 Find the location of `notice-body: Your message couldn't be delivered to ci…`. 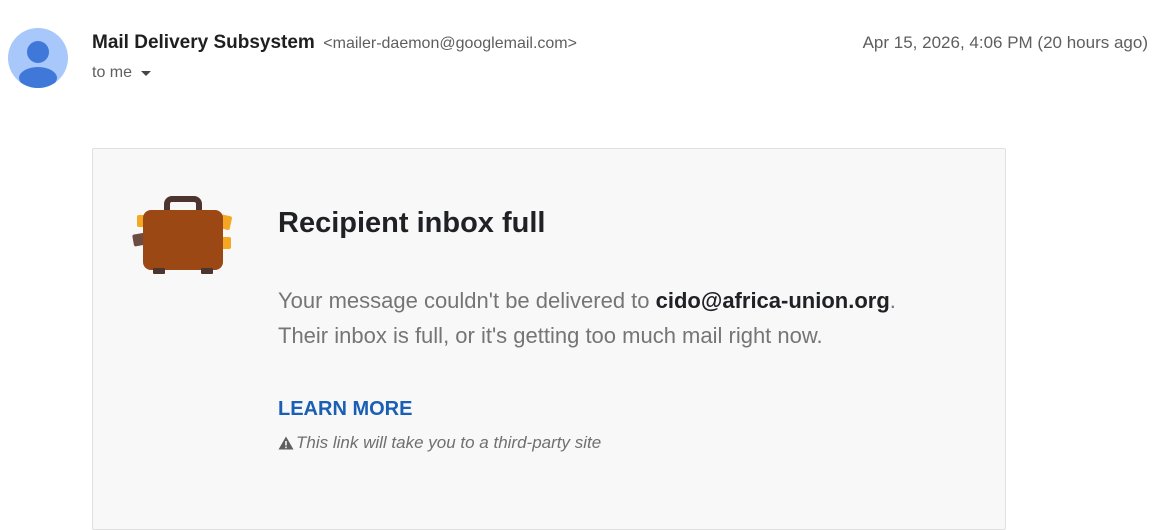

notice-body: Your message couldn't be delivered to ci… is located at coordinates (587, 318).